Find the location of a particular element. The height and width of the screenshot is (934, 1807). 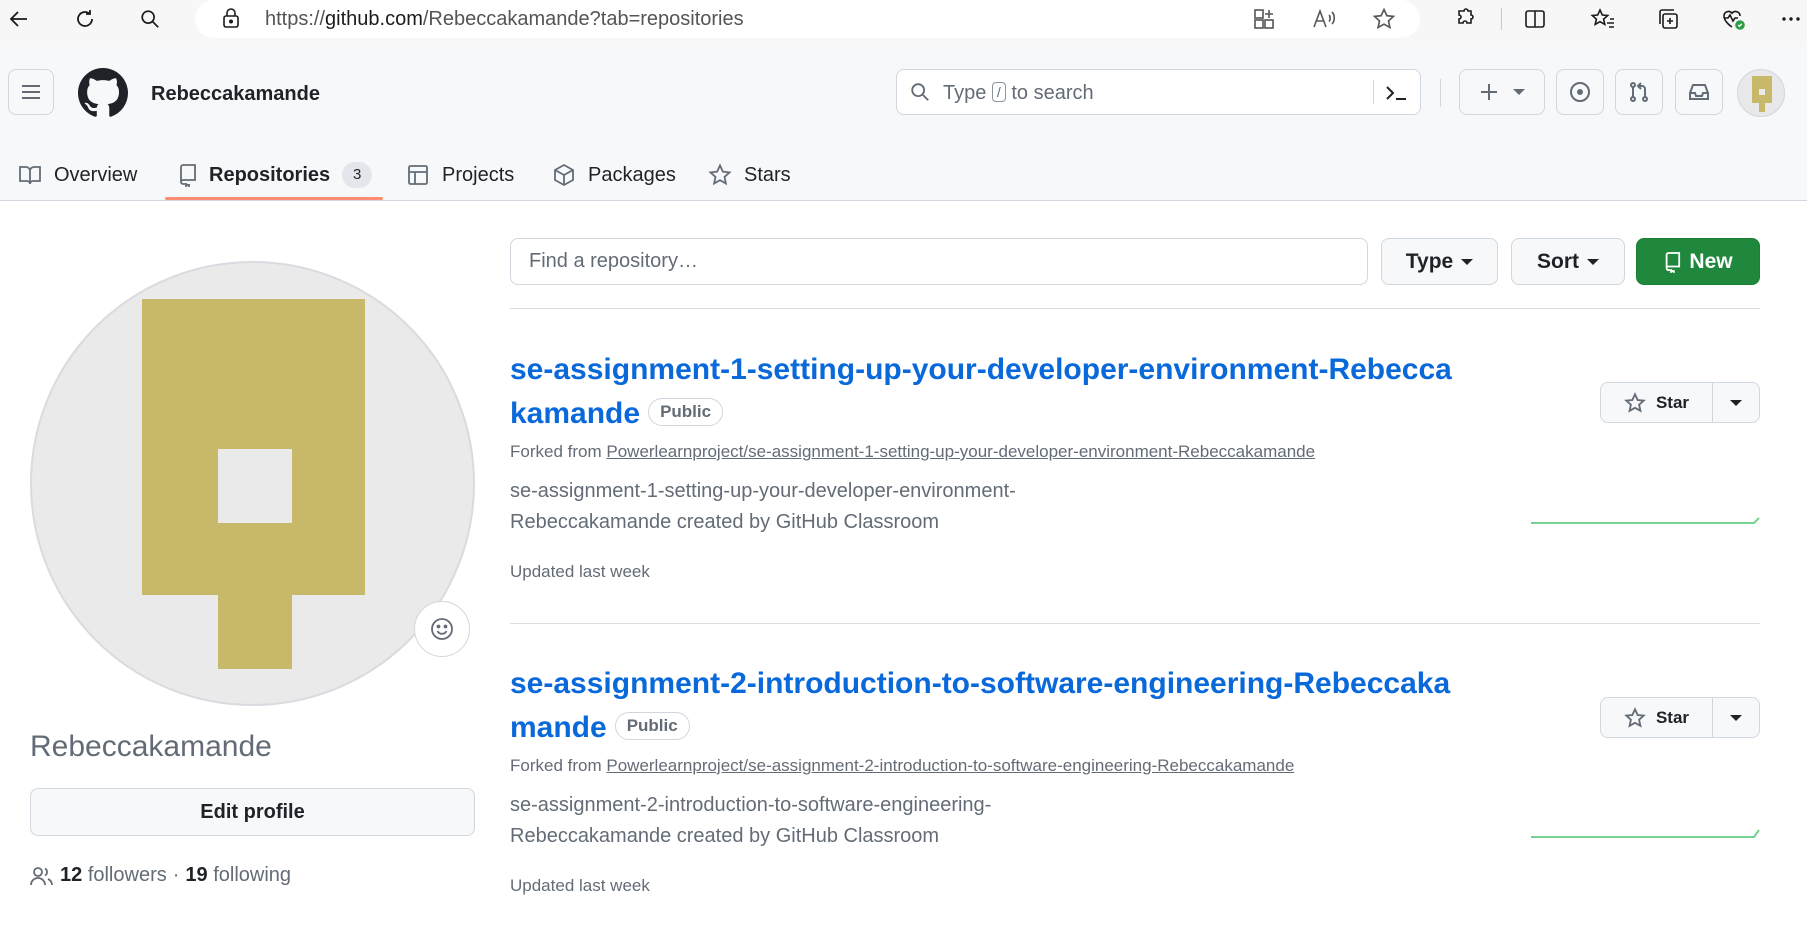

tab-label: Overview is located at coordinates (96, 174).